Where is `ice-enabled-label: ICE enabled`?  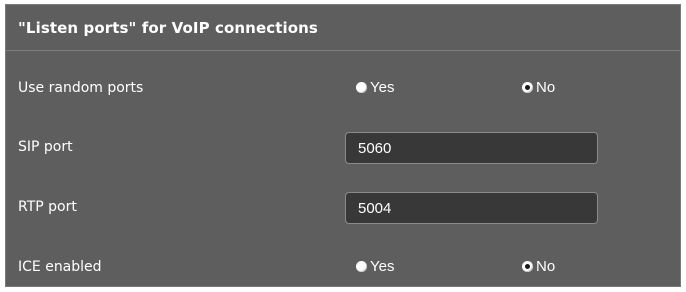
ice-enabled-label: ICE enabled is located at coordinates (60, 267).